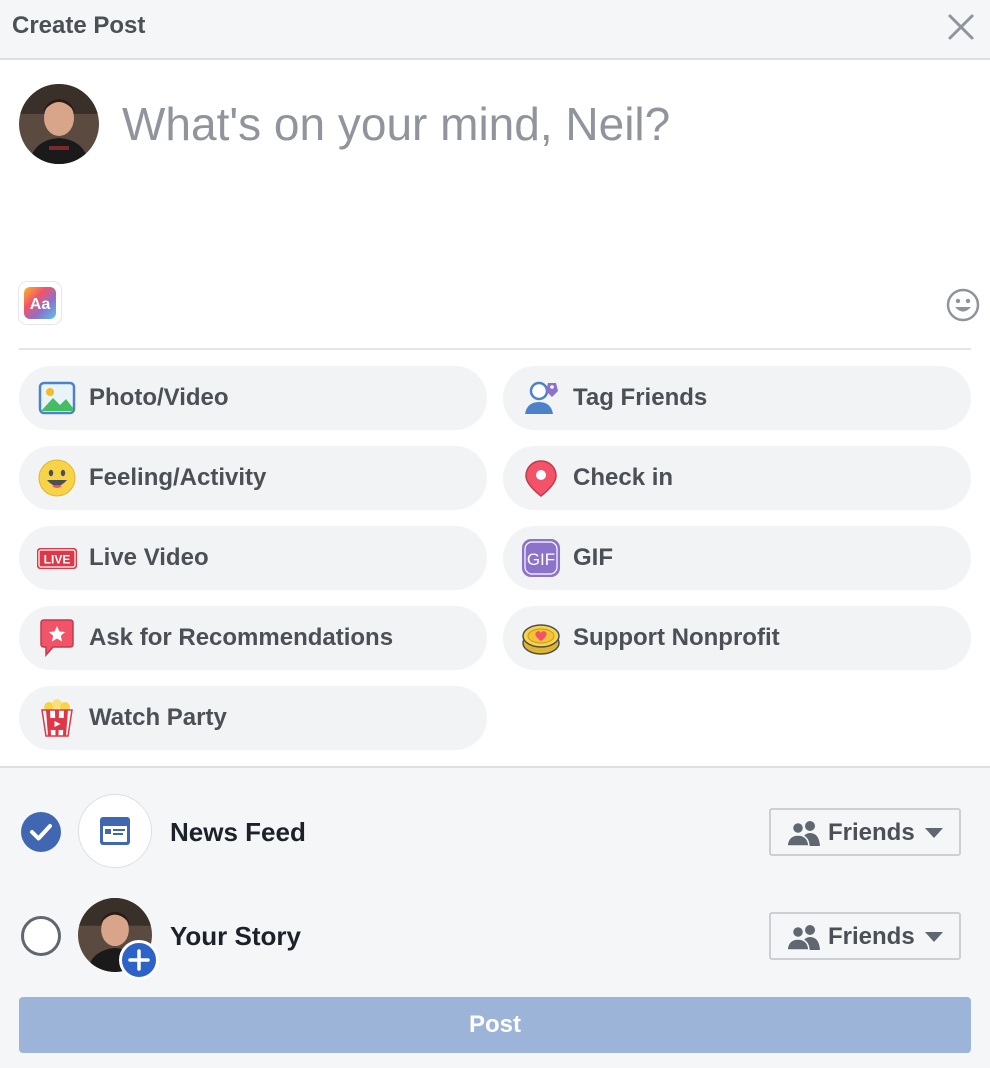 Image resolution: width=990 pixels, height=1068 pixels. Describe the element at coordinates (159, 397) in the screenshot. I see `option-label: Photo/Video` at that location.